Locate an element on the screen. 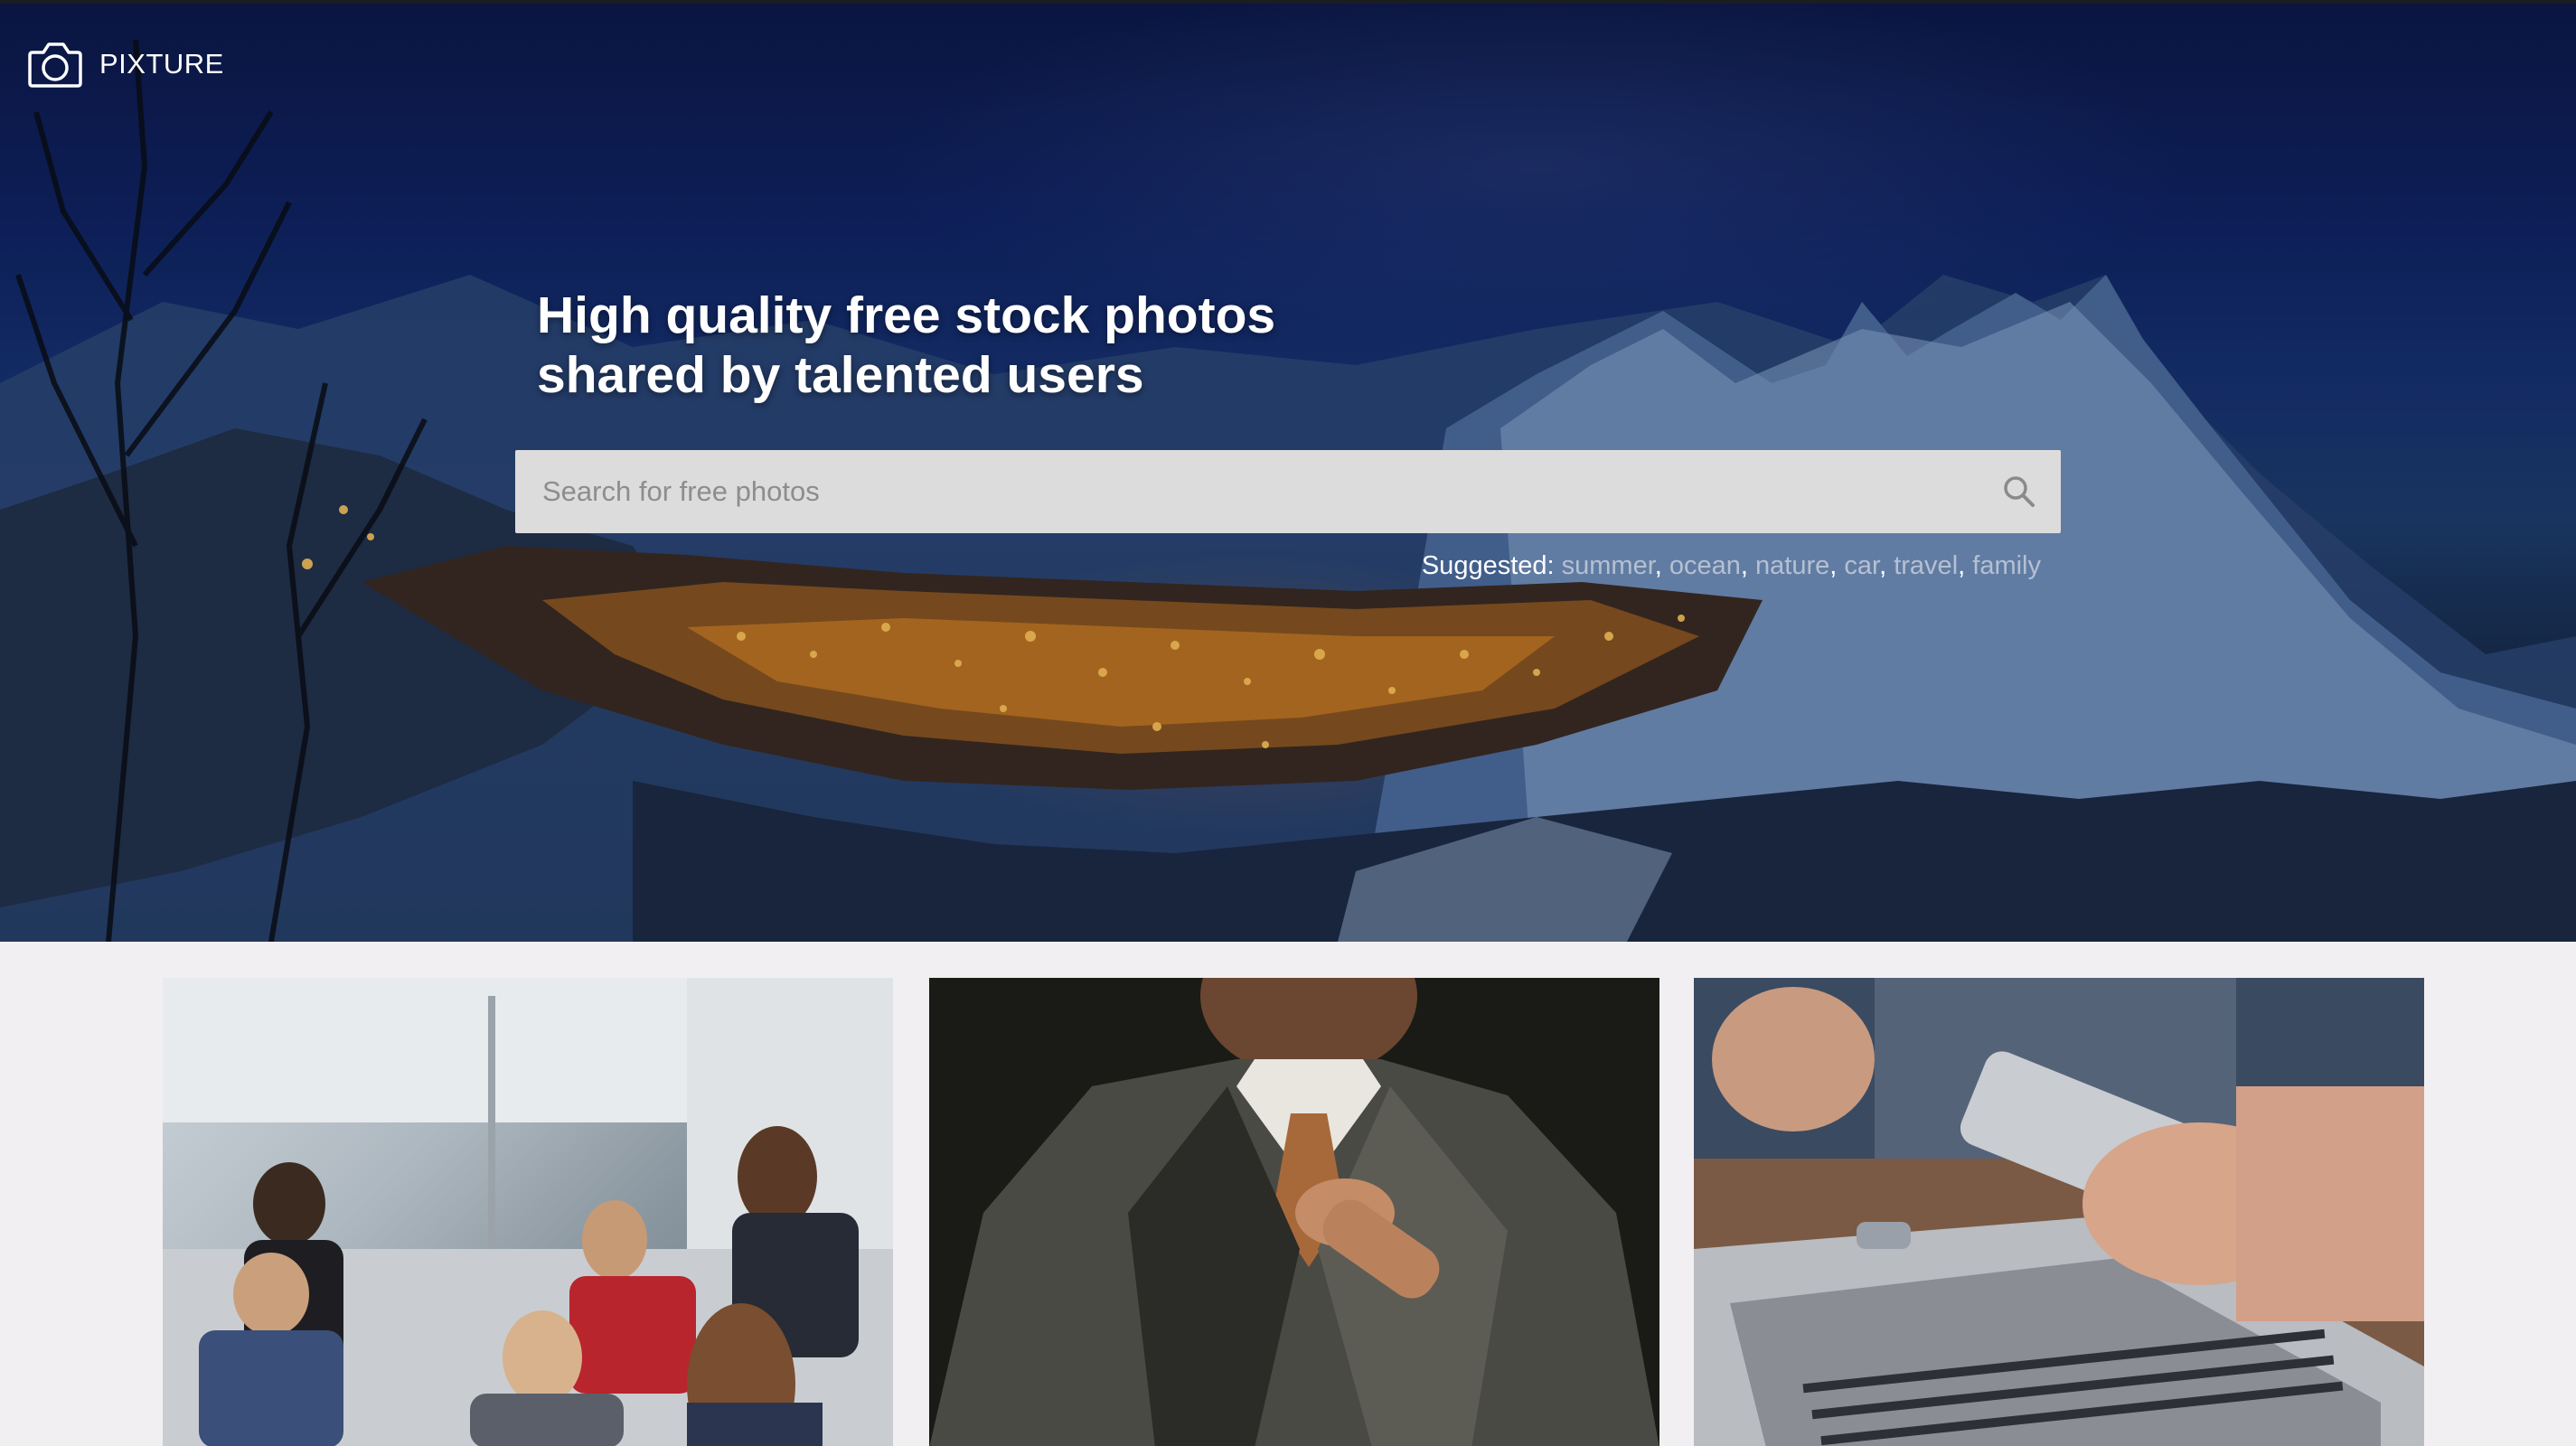 The height and width of the screenshot is (1446, 2576). suggested-tag-summer: summer is located at coordinates (1609, 565).